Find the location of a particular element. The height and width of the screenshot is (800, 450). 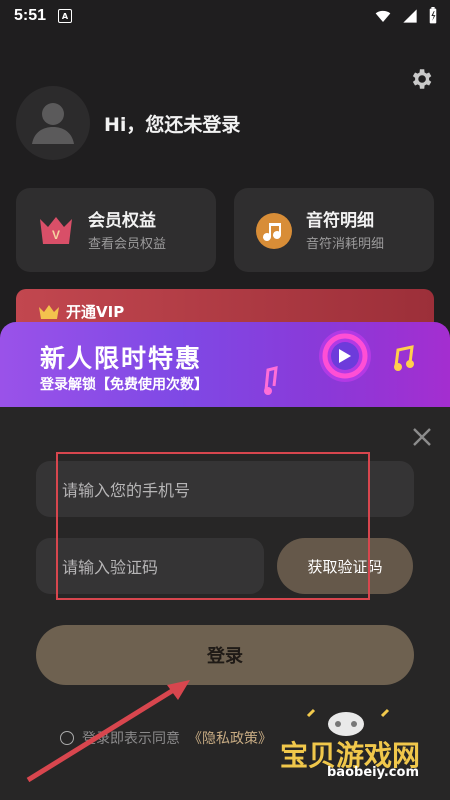

close-icon is located at coordinates (422, 437).